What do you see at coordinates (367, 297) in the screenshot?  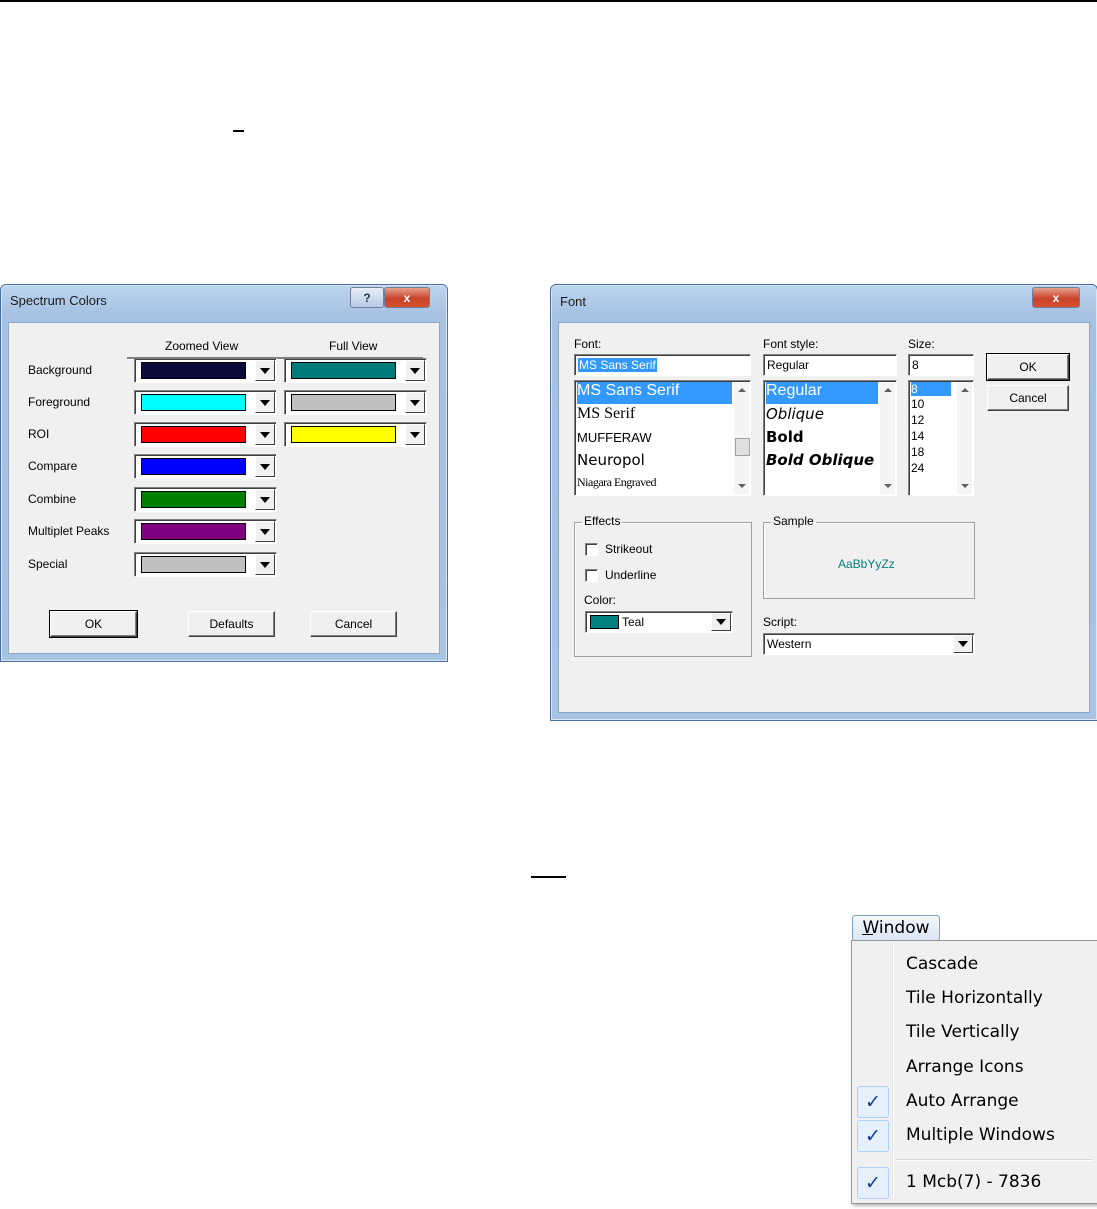 I see `help-button: ?` at bounding box center [367, 297].